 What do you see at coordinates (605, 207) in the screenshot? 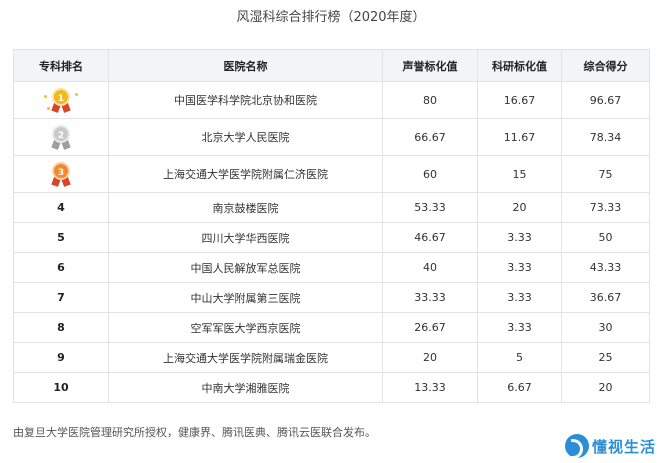
I see `total-score: 73.33` at bounding box center [605, 207].